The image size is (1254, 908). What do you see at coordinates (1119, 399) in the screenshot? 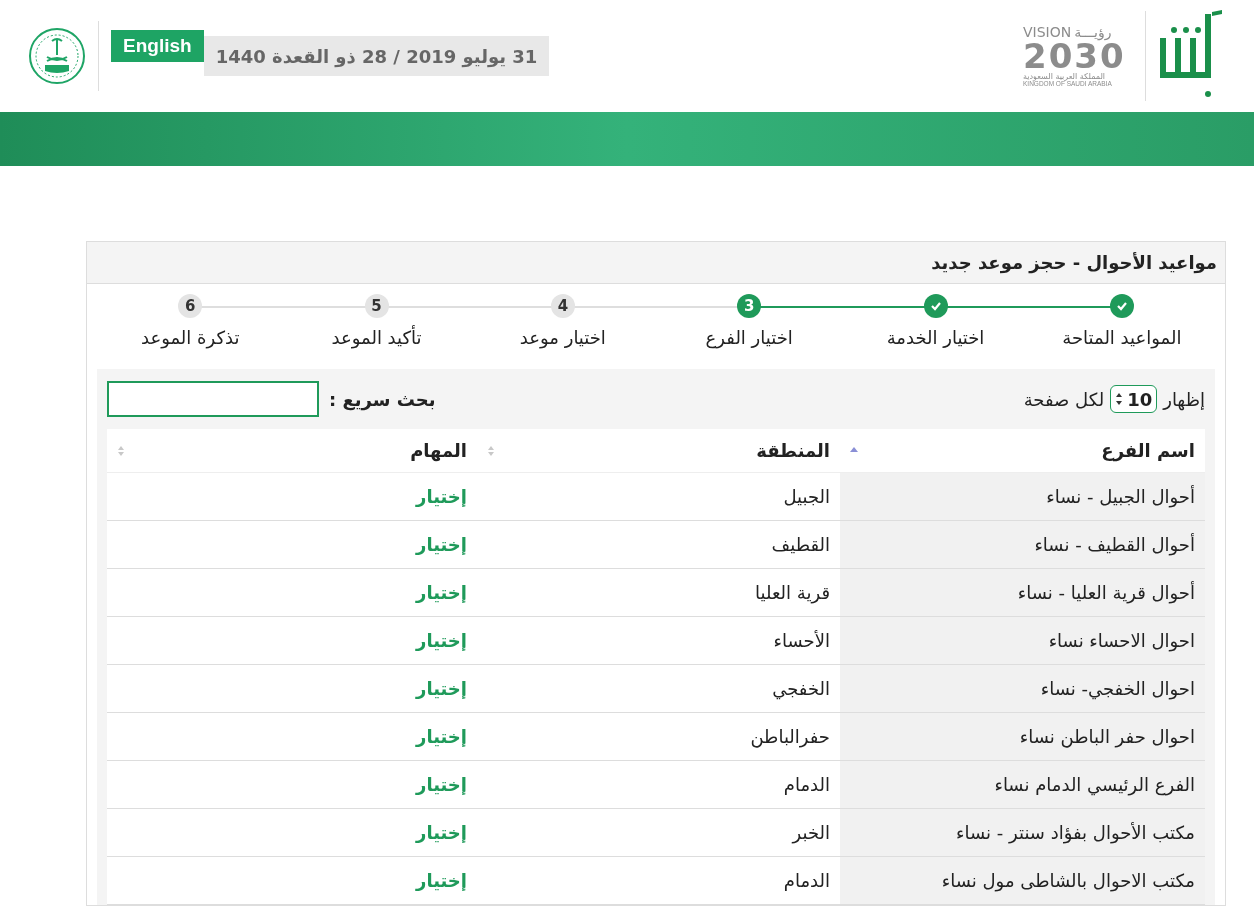
I see `spinner-icon` at bounding box center [1119, 399].